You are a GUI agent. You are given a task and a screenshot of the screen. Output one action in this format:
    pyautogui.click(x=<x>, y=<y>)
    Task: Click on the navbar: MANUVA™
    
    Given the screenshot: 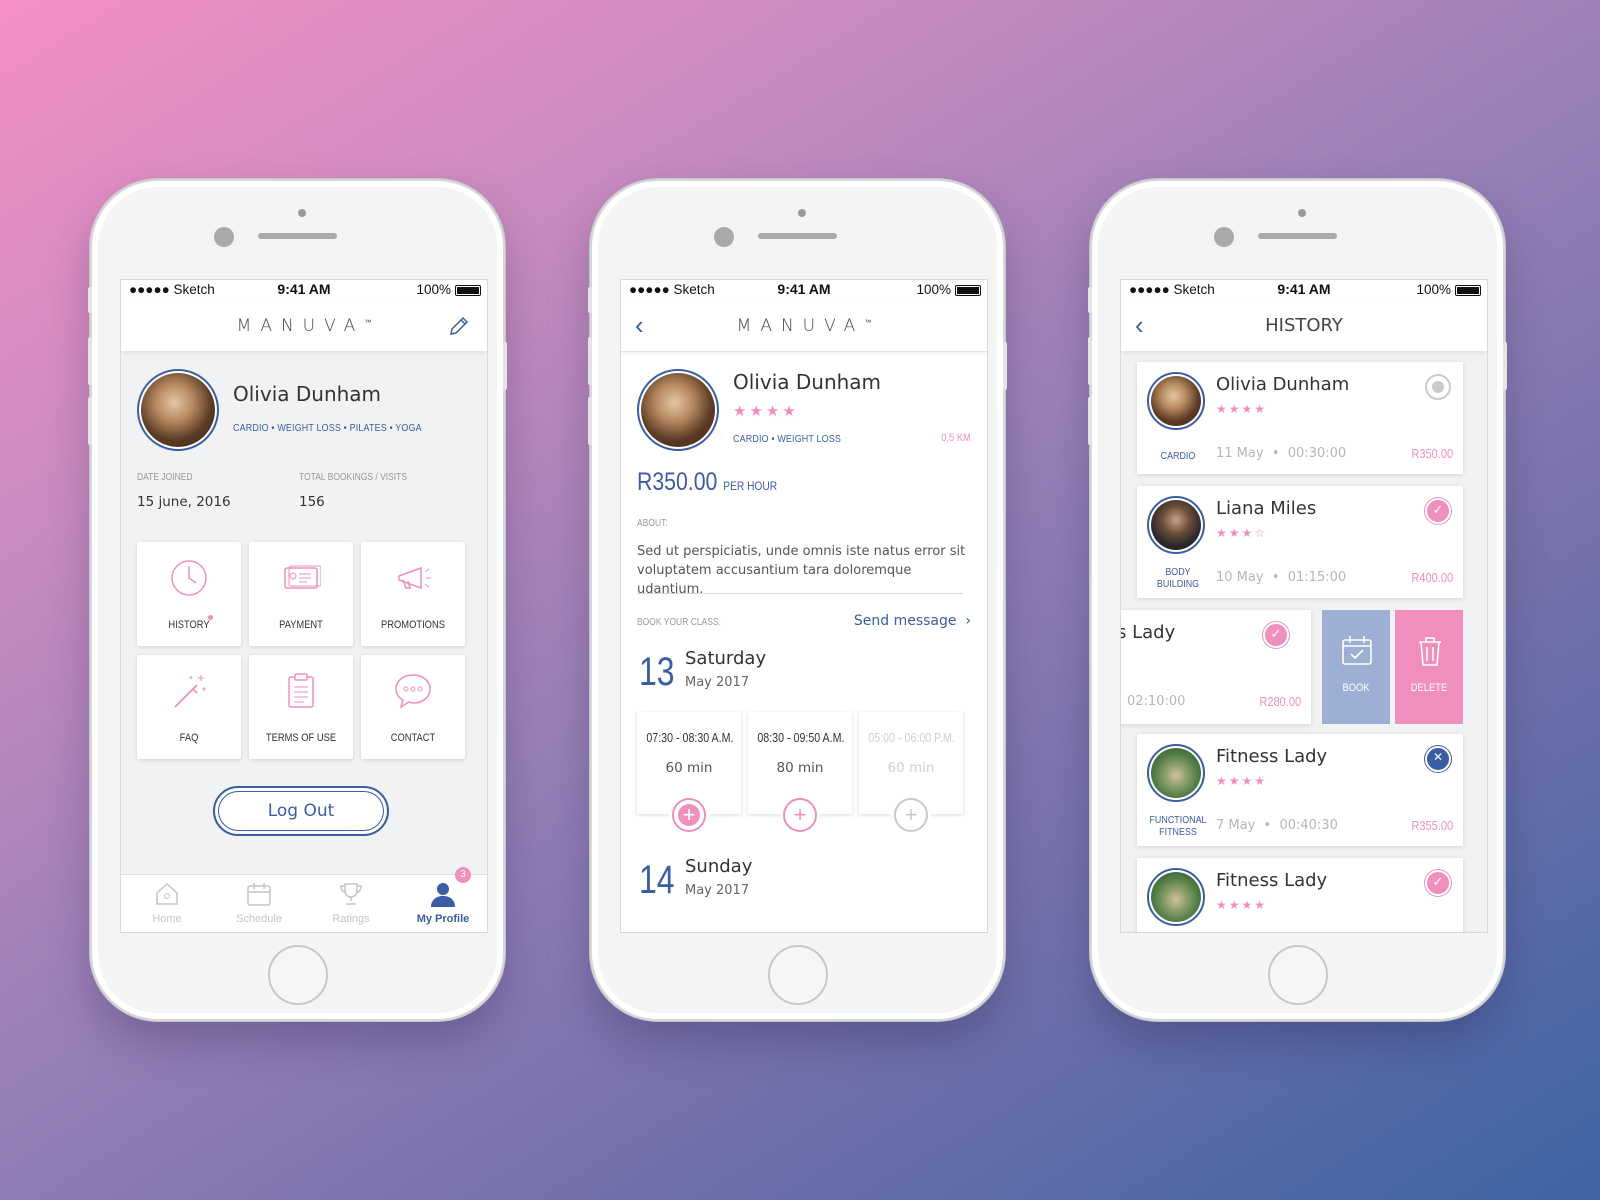 What is the action you would take?
    pyautogui.click(x=304, y=326)
    